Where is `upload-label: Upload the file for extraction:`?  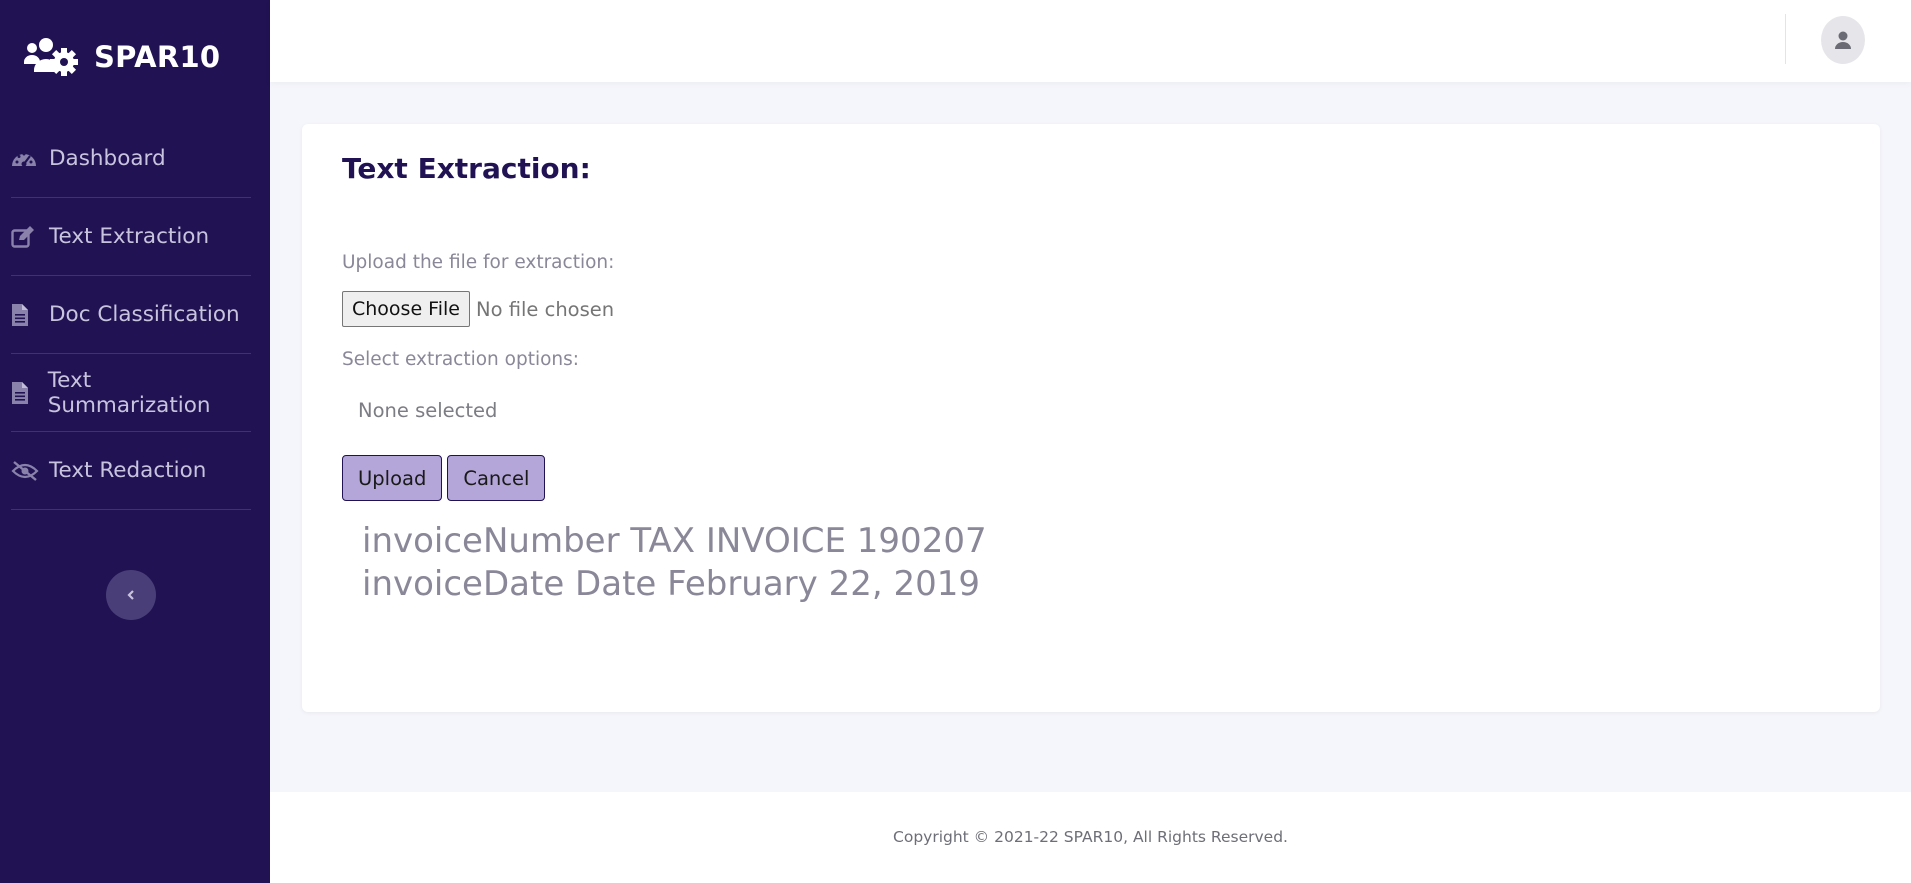
upload-label: Upload the file for extraction: is located at coordinates (478, 262).